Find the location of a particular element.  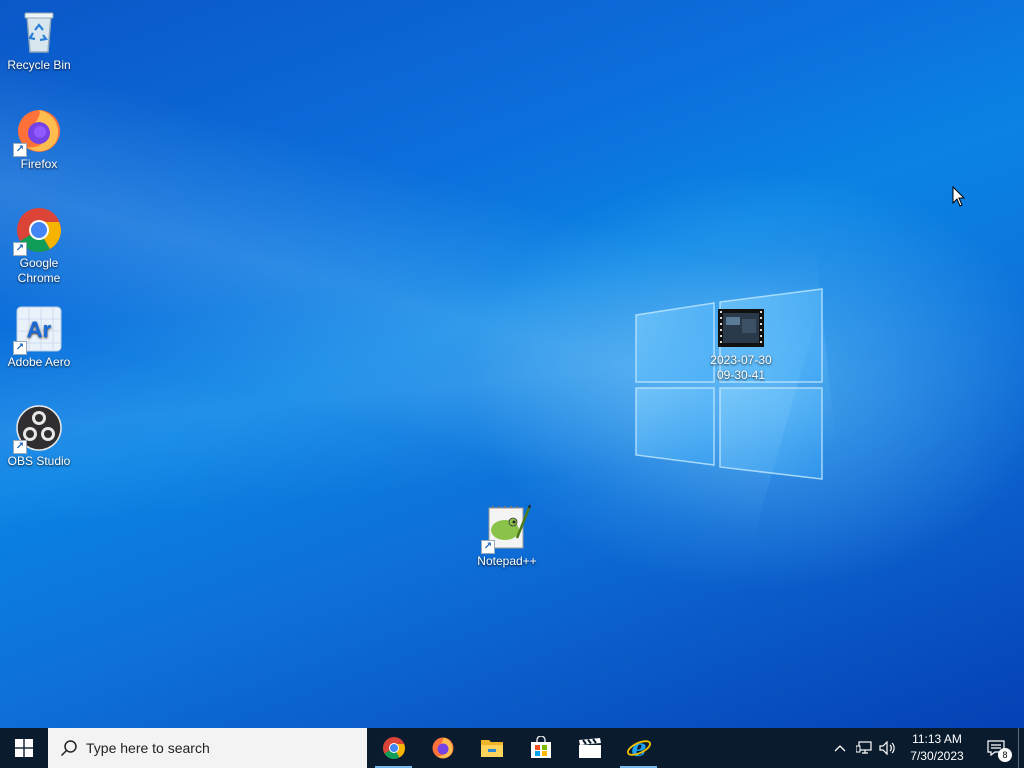

system-tray: 11:13 AM 7/30/2023 8 is located at coordinates (926, 748).